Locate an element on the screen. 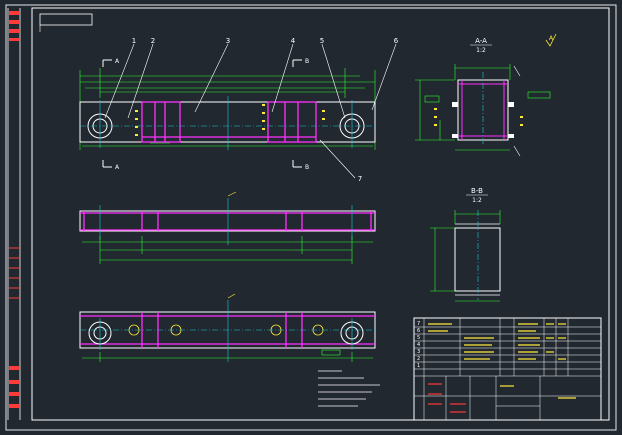  bom-row-7: 7 is located at coordinates (418, 324).